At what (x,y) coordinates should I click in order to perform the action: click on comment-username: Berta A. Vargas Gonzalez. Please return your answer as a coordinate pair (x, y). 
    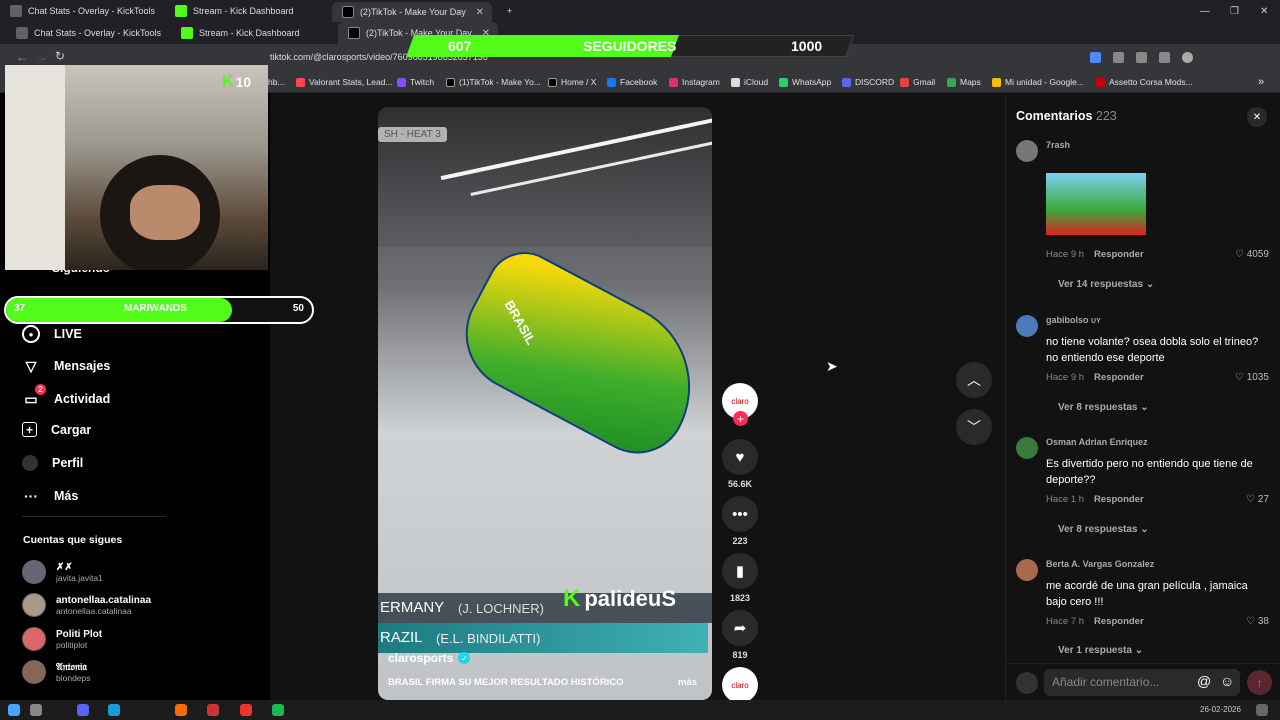
    Looking at the image, I should click on (1100, 564).